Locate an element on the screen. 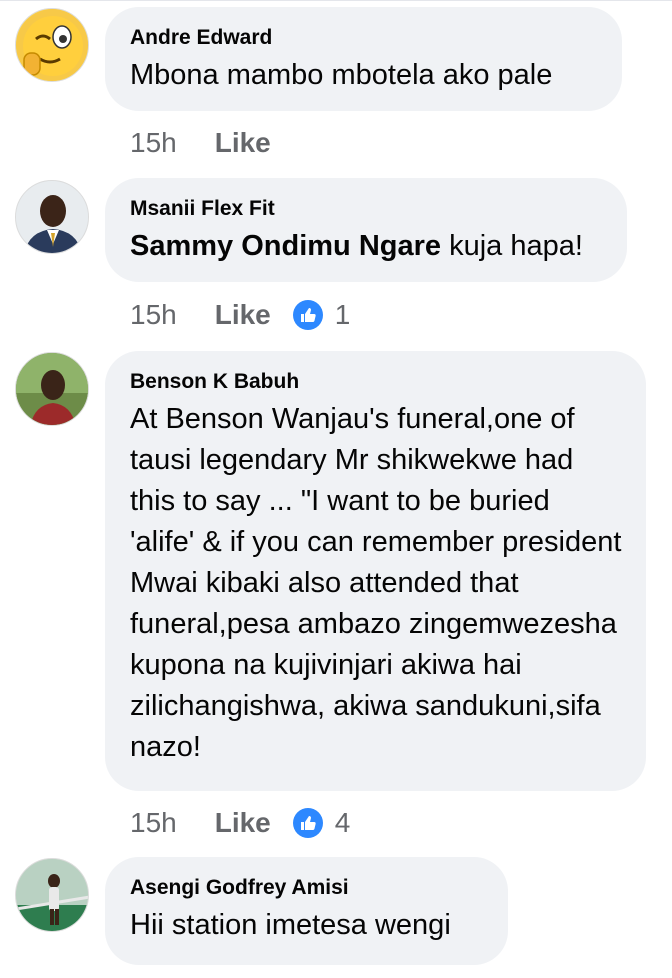  comment-meta: 15h Like 4 is located at coordinates (240, 823).